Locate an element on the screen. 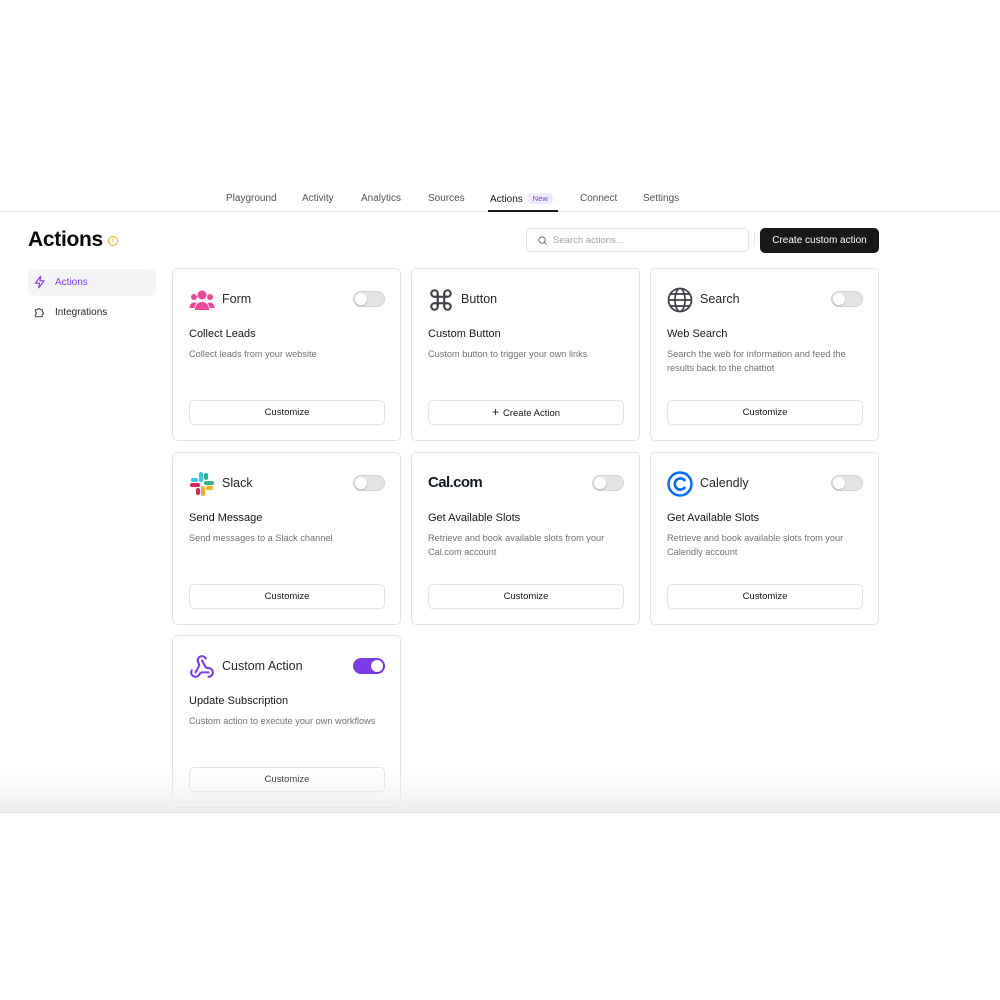 Image resolution: width=1000 pixels, height=1000 pixels. search-icon is located at coordinates (542, 240).